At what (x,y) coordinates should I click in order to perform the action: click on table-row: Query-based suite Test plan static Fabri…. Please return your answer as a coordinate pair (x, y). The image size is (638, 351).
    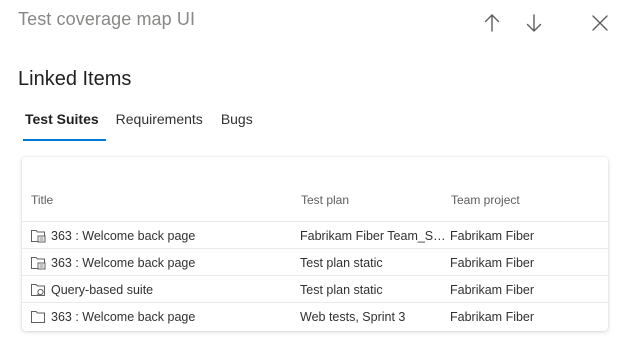
    Looking at the image, I should click on (315, 289).